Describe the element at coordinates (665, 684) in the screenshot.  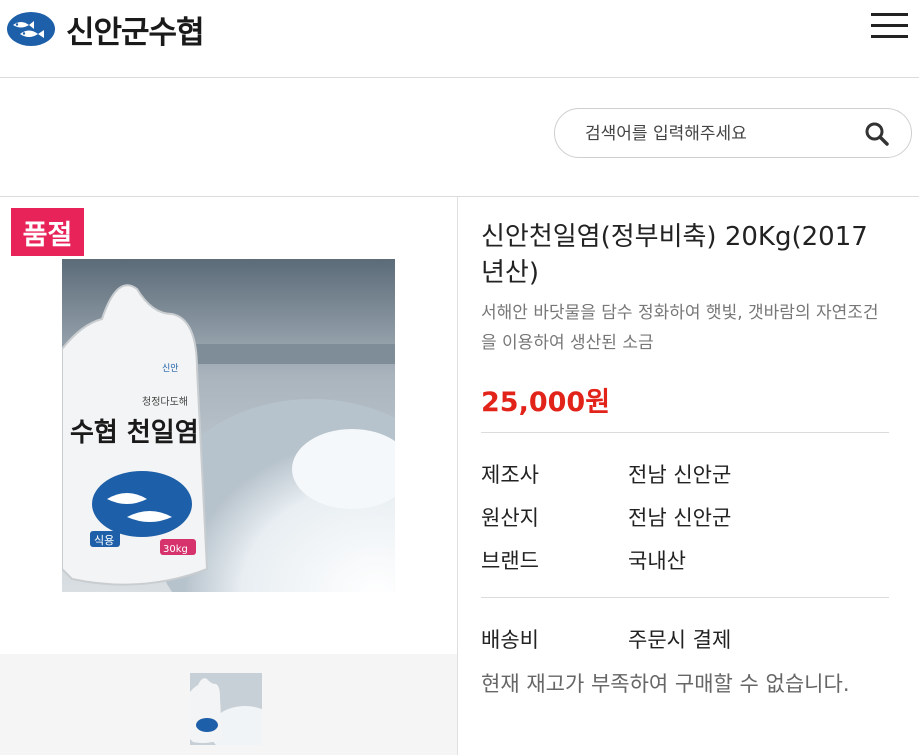
I see `stock-notice: 현재 재고가 부족하여 구매할 수 없습니다.` at that location.